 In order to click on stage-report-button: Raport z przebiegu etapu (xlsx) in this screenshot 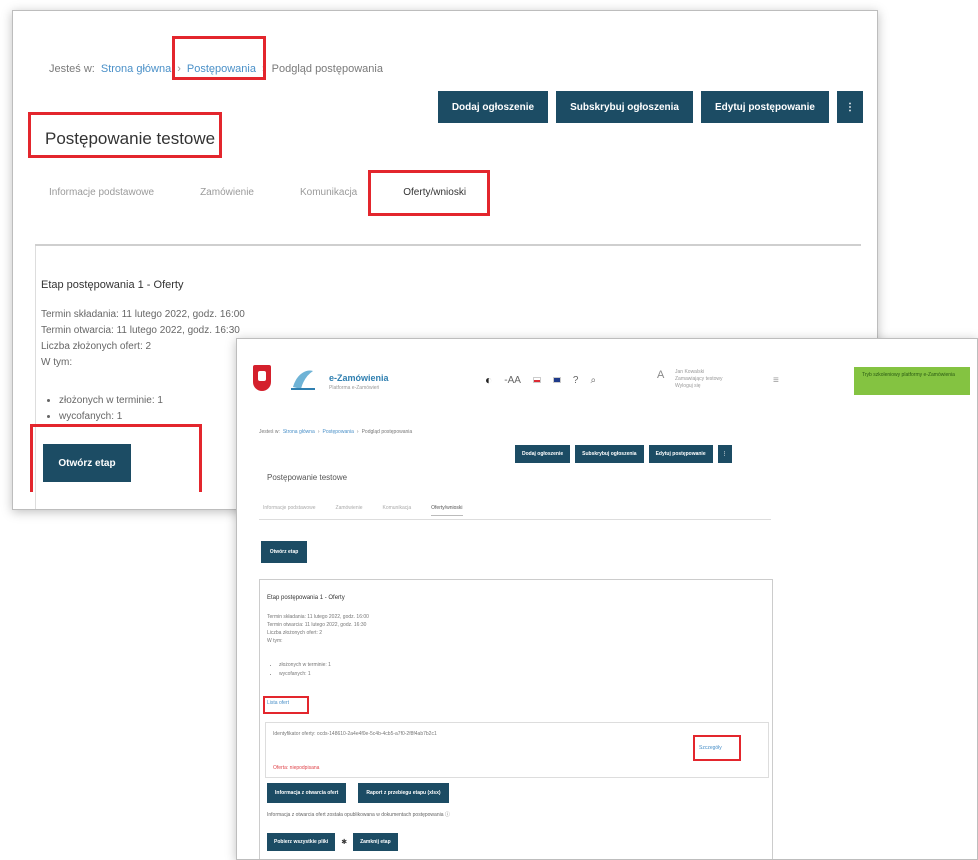, I will do `click(403, 793)`.